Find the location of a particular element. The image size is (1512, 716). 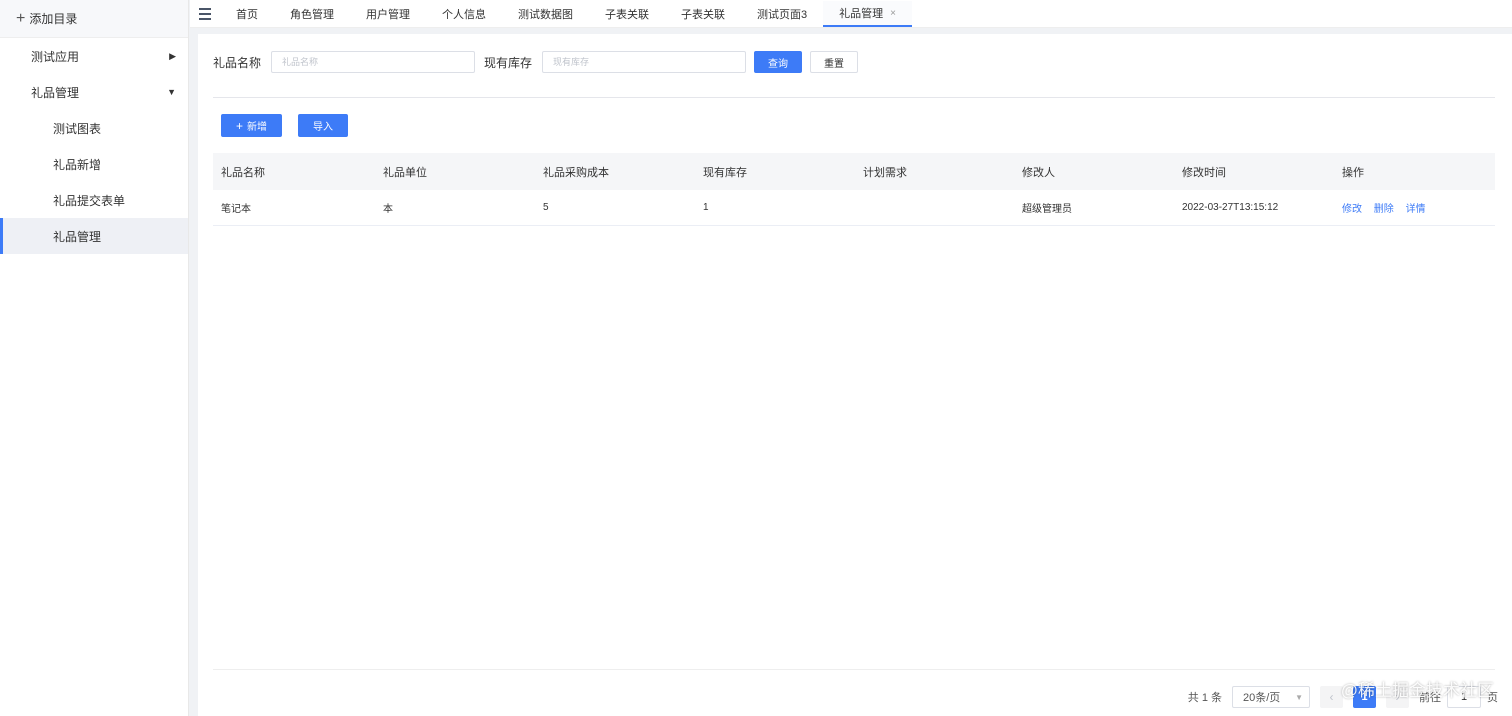

divider is located at coordinates (854, 97).